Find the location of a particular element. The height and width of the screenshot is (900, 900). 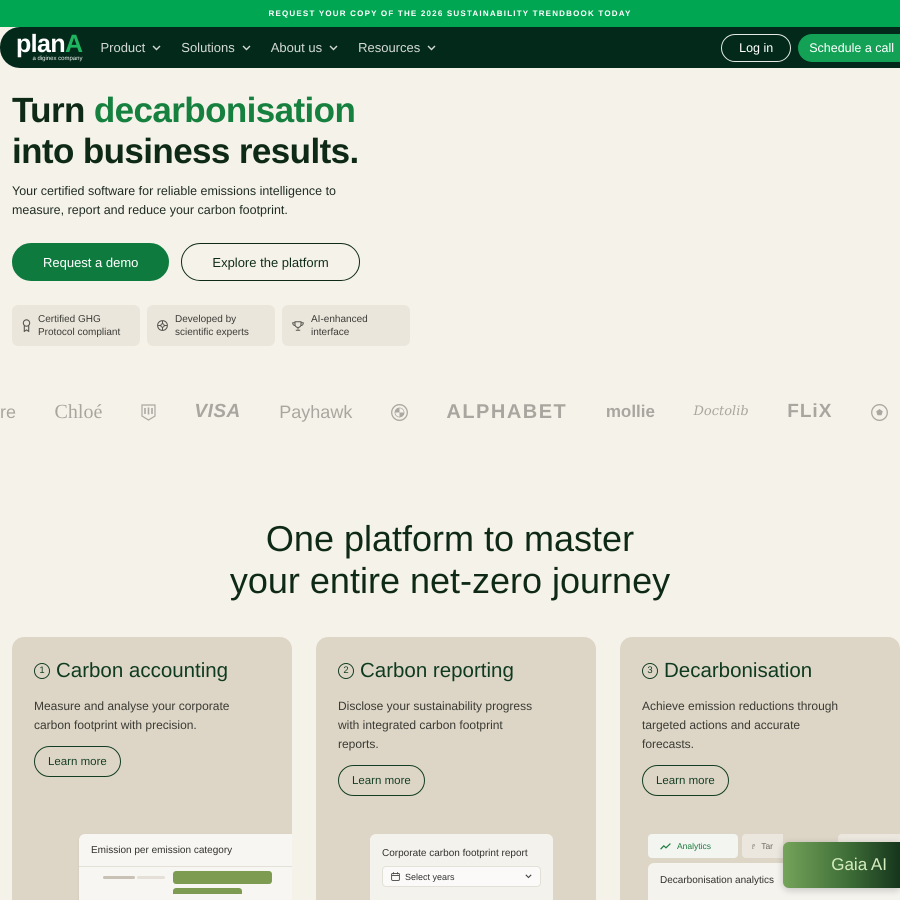

panel-title: Decarbonisation analytics is located at coordinates (717, 881).